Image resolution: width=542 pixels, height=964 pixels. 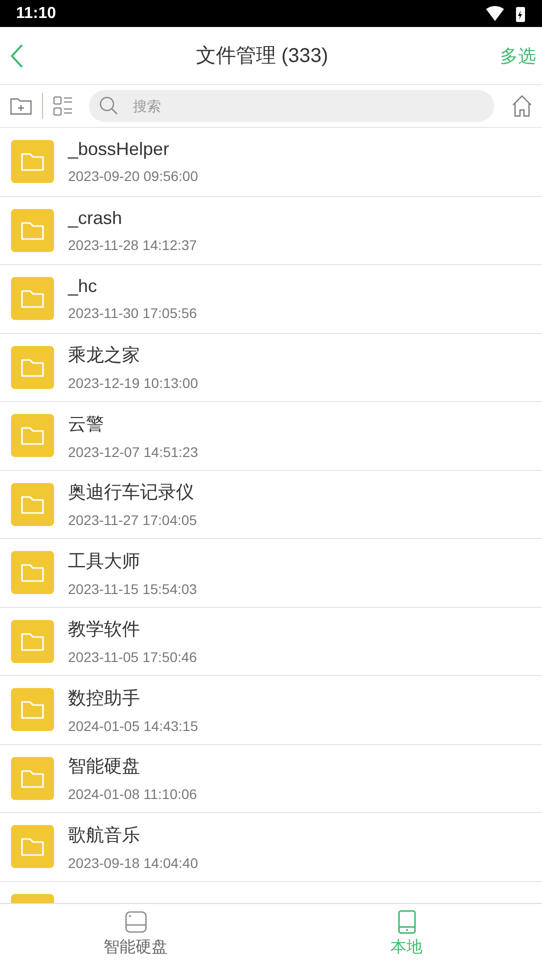 I want to click on modified-date: 2024-01-05 14:43:15, so click(x=133, y=726).